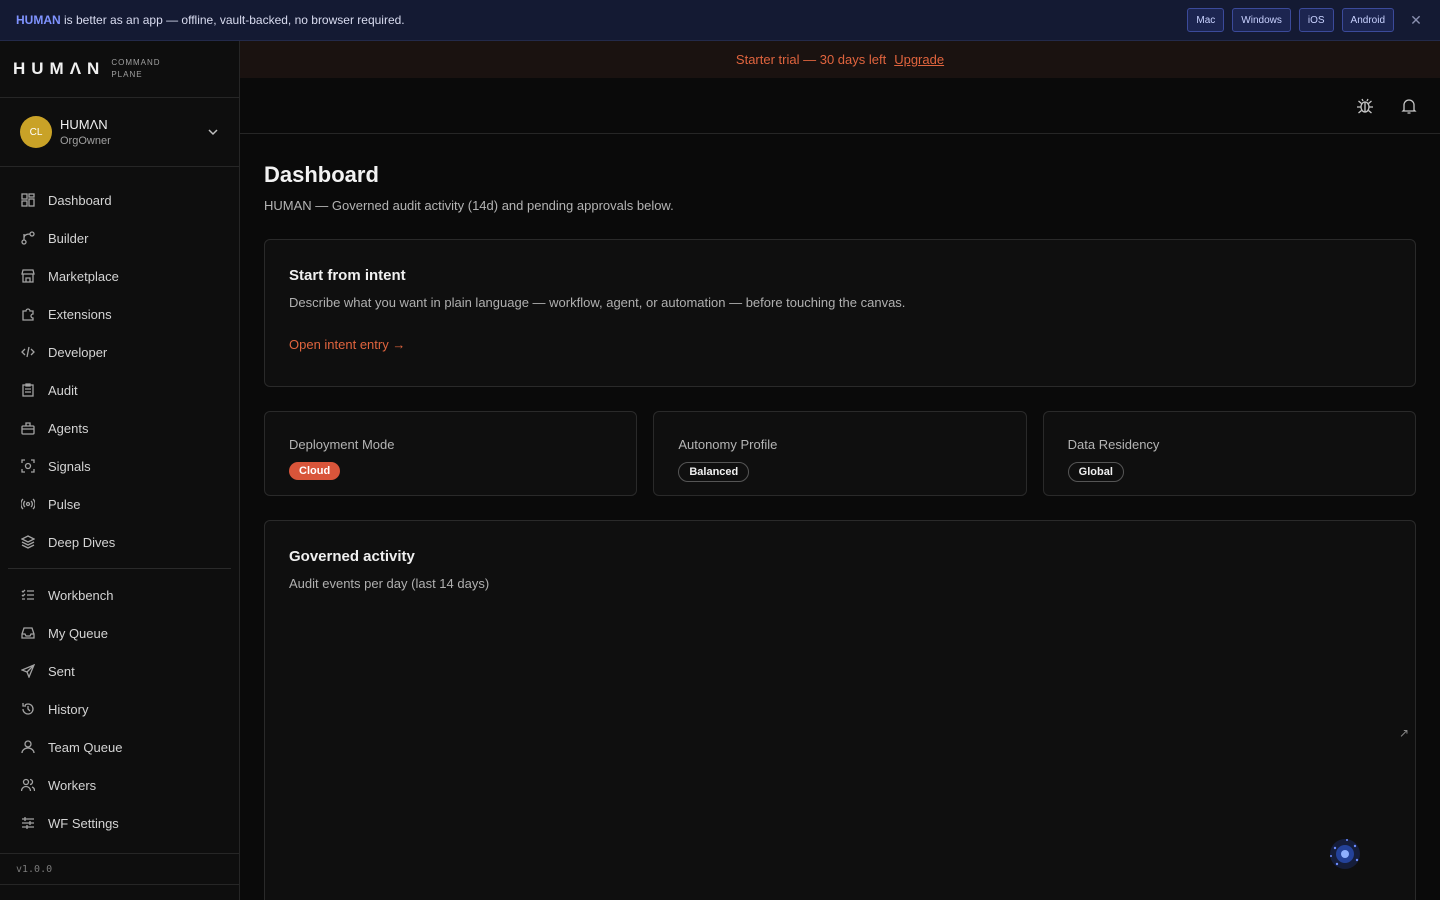  I want to click on autonomy-profile-card: Autonomy Profile Balanced, so click(840, 453).